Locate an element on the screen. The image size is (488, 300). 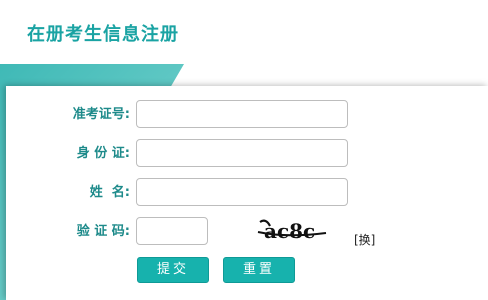
id-card-row: 身 份 证: is located at coordinates (247, 154).